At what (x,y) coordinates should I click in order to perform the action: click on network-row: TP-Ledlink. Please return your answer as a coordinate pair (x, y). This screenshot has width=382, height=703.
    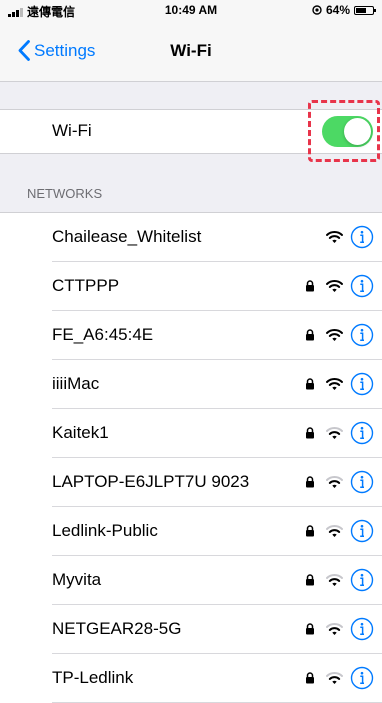
    Looking at the image, I should click on (191, 678).